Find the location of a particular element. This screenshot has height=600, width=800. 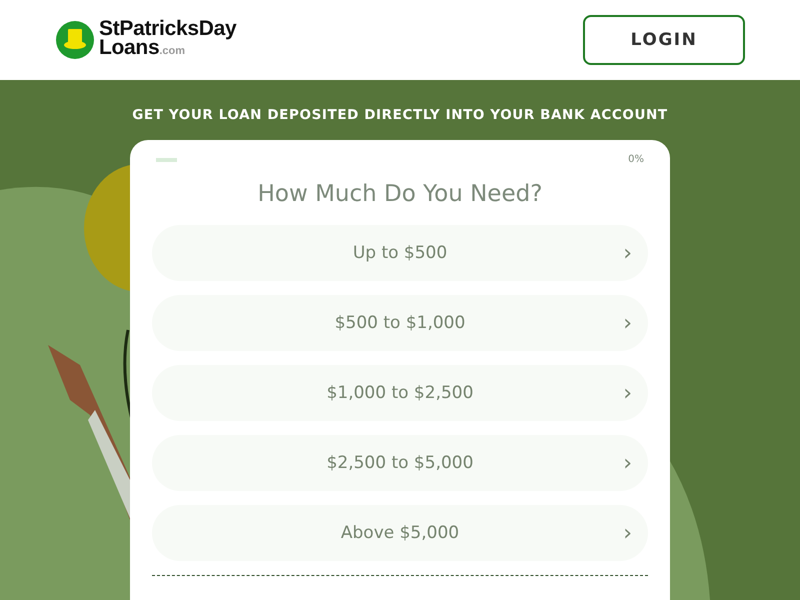

amount-option-button: Above $5,000 › is located at coordinates (400, 533).